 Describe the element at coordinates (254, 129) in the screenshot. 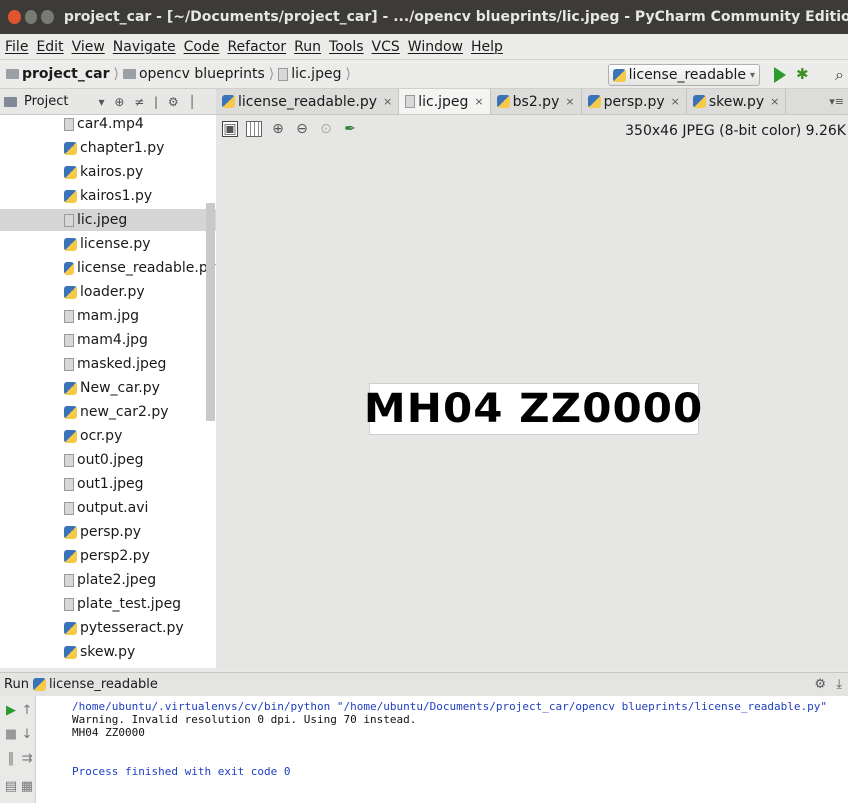

I see `grid-icon` at that location.